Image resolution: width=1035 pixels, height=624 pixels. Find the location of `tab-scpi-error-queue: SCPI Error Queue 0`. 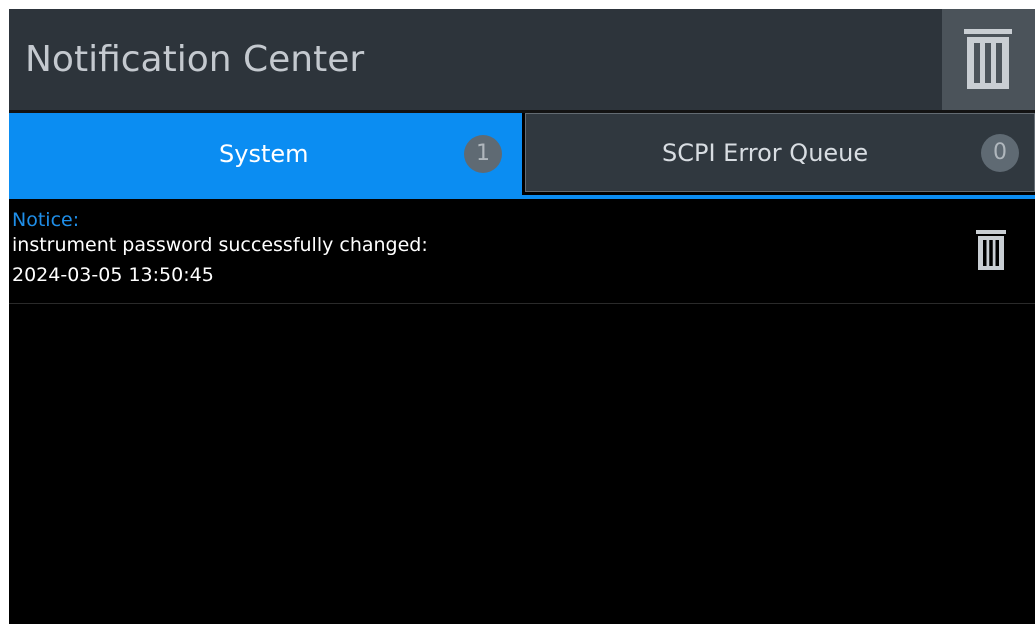

tab-scpi-error-queue: SCPI Error Queue 0 is located at coordinates (780, 152).